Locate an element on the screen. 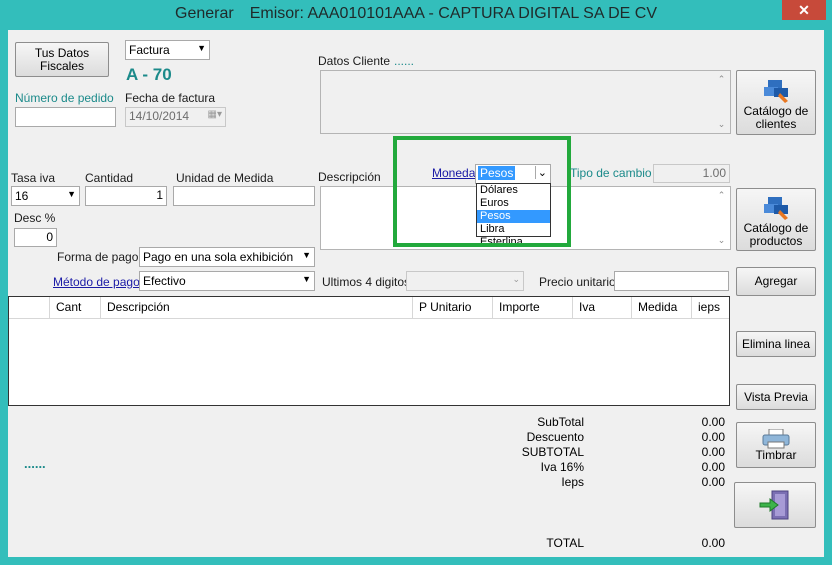  unit-price-input is located at coordinates (671, 281).